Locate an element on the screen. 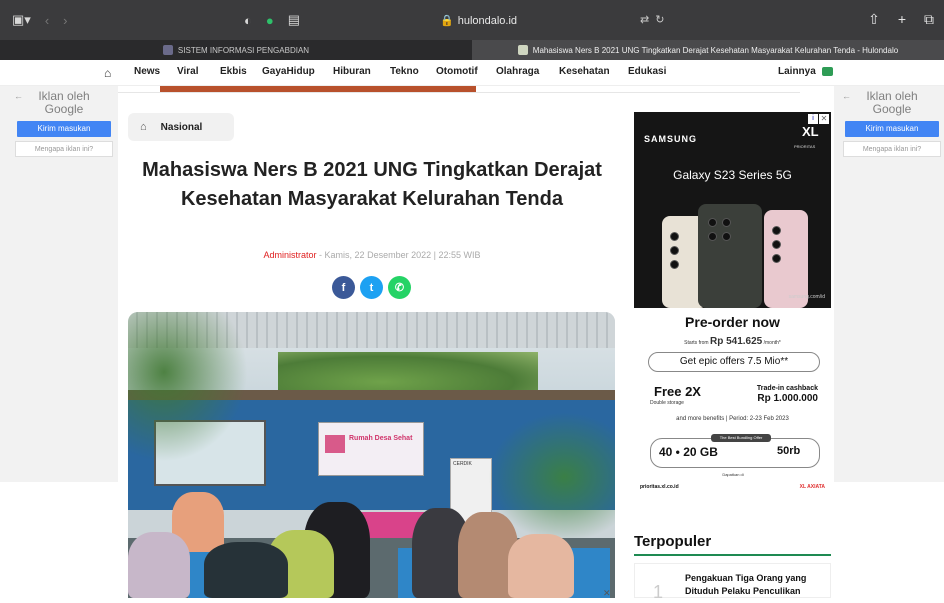  breadcrumb: ⌂ Nasional is located at coordinates (181, 127).